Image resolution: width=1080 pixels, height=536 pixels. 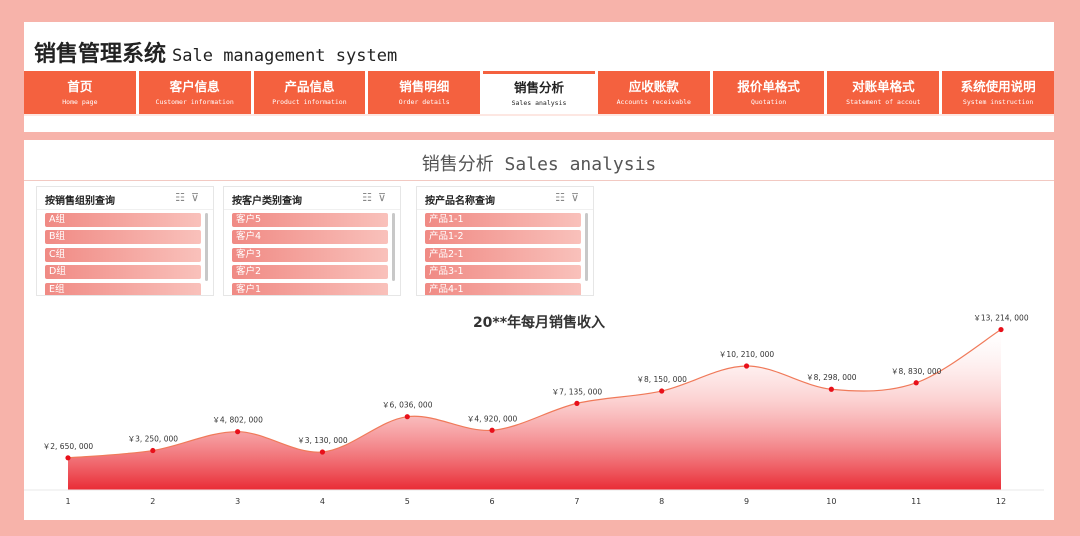 I want to click on slicer-3: 按产品名称查询 ☷⊽ 产品1-1 产品1-2 产品2-1 产品3-1 产品4-1, so click(x=505, y=241).